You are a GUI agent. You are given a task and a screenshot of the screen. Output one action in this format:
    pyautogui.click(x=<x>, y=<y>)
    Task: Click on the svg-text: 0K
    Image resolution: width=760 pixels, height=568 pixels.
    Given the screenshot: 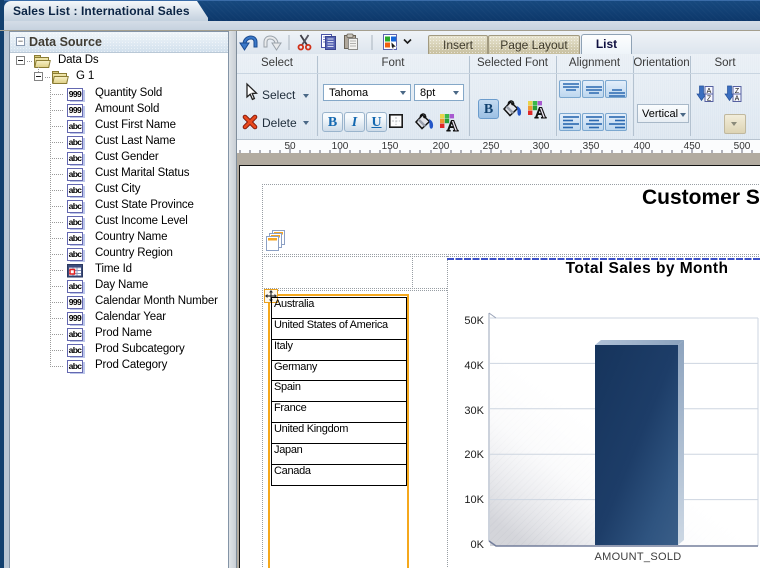 What is the action you would take?
    pyautogui.click(x=478, y=545)
    